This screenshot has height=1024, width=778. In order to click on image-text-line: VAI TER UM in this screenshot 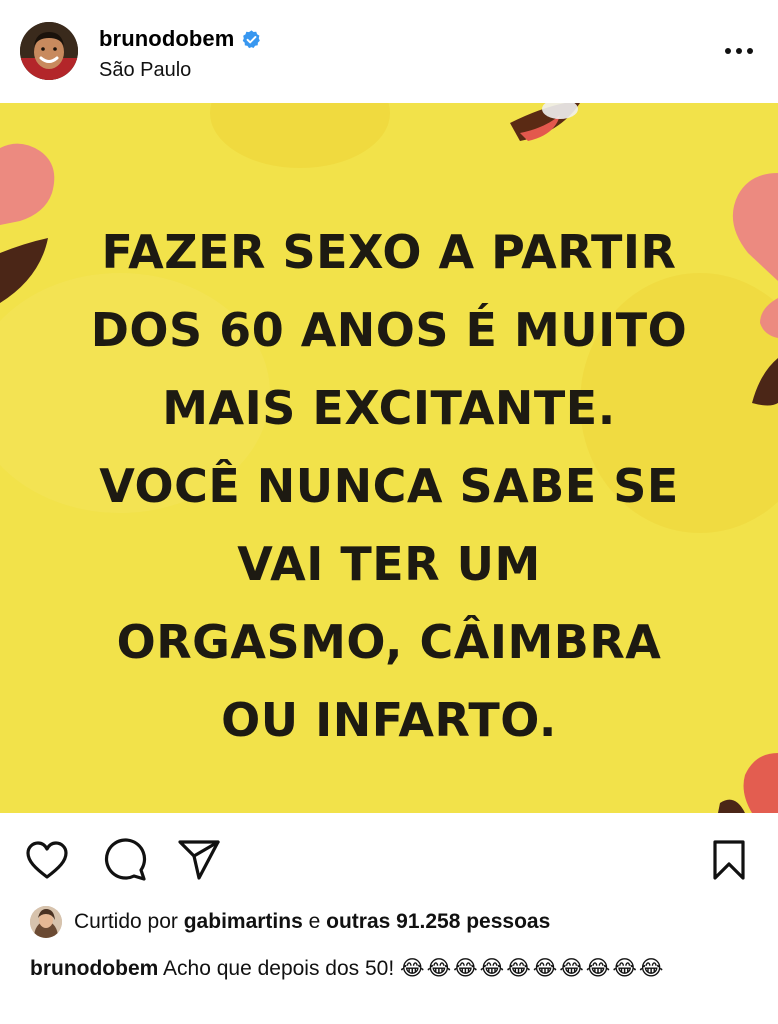, I will do `click(389, 564)`.